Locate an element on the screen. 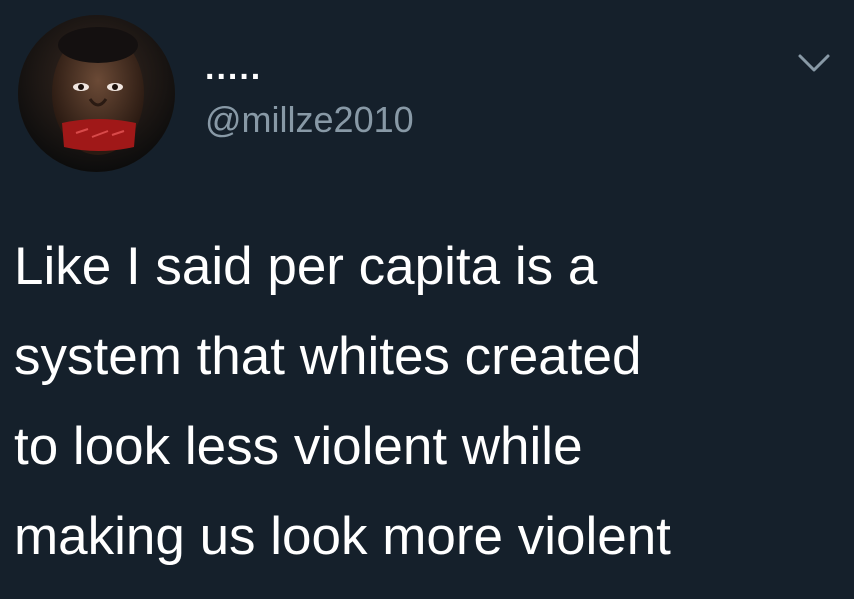 Image resolution: width=854 pixels, height=599 pixels. avatar is located at coordinates (96, 93).